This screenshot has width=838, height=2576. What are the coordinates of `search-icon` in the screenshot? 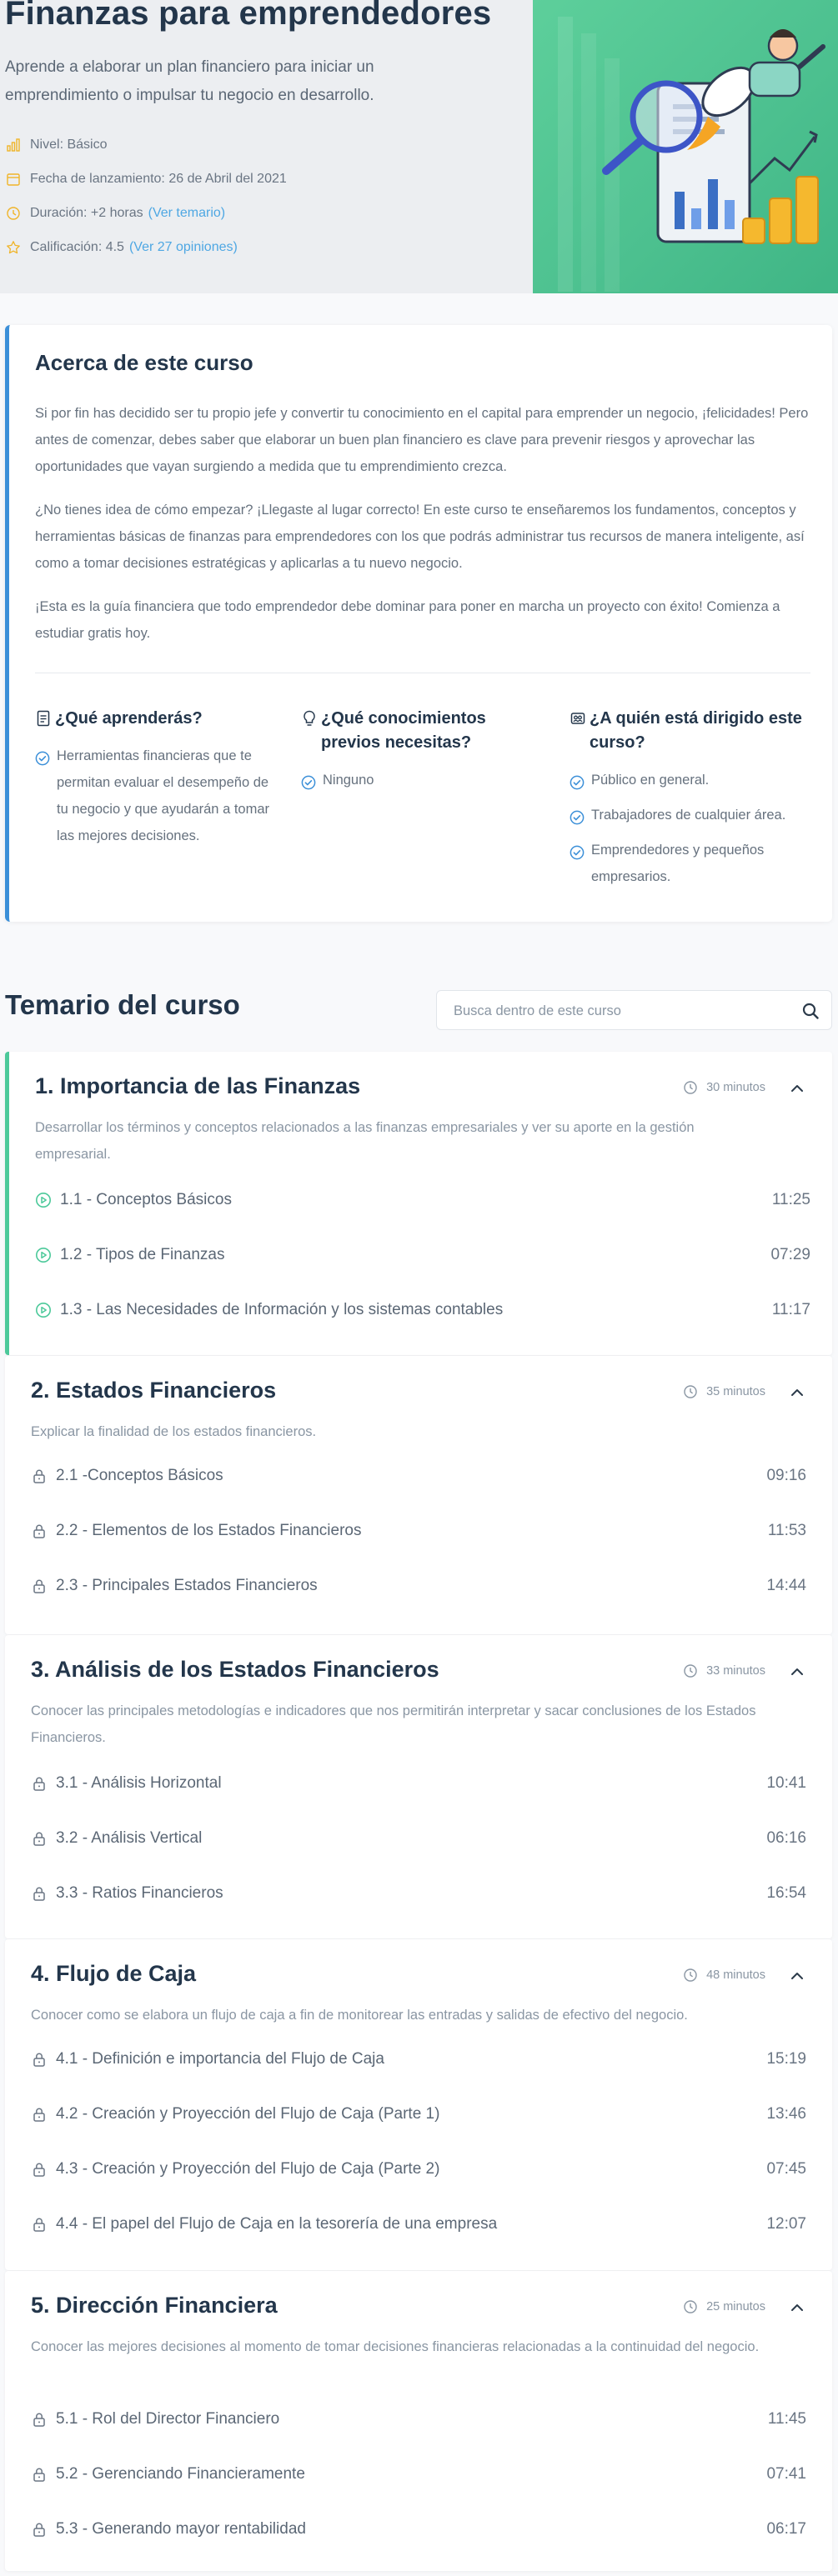 It's located at (810, 1011).